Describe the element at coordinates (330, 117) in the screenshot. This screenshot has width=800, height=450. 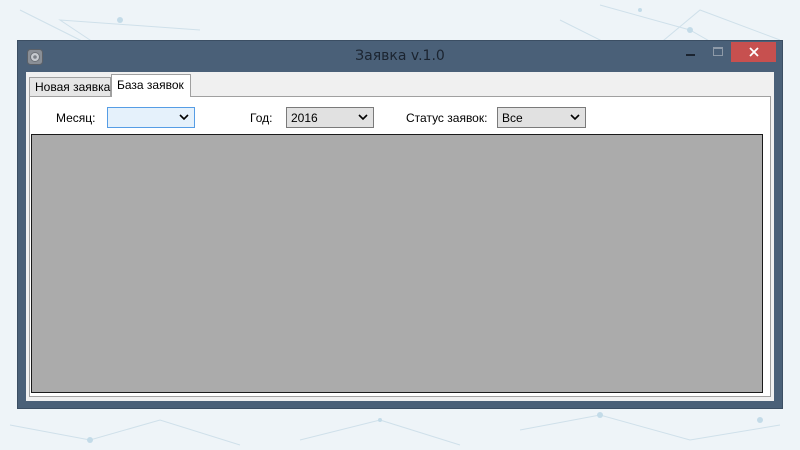
I see `year-select: 2016` at that location.